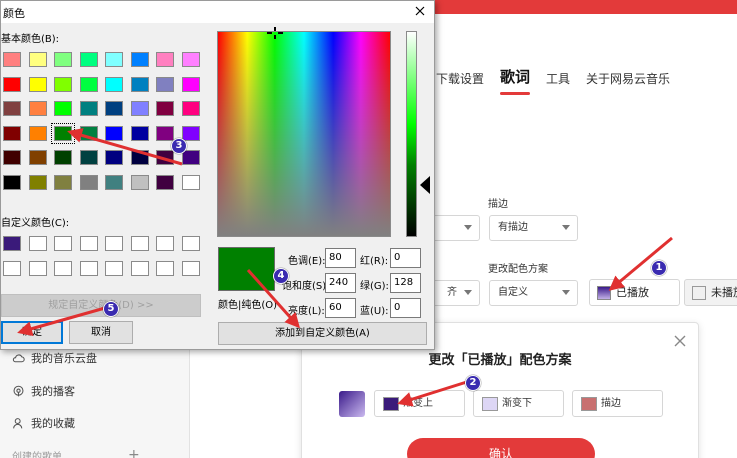  Describe the element at coordinates (405, 258) in the screenshot. I see `red-input: 0` at that location.